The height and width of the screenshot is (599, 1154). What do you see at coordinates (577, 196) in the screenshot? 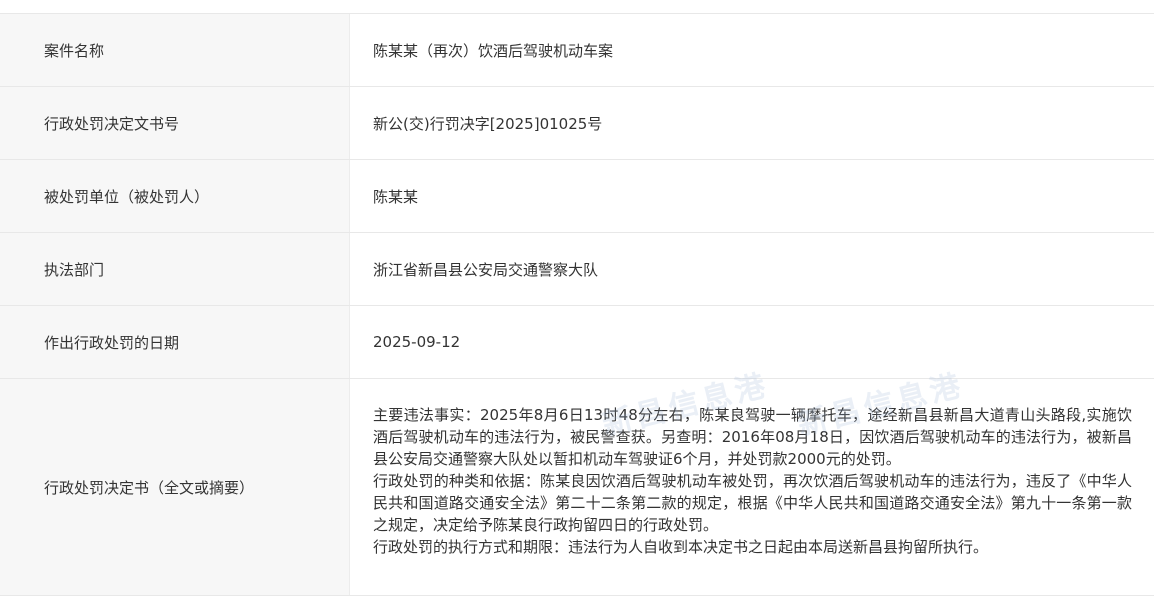
I see `table-row-penalized-party: 被处罚单位（被处罚人） 陈某某` at bounding box center [577, 196].